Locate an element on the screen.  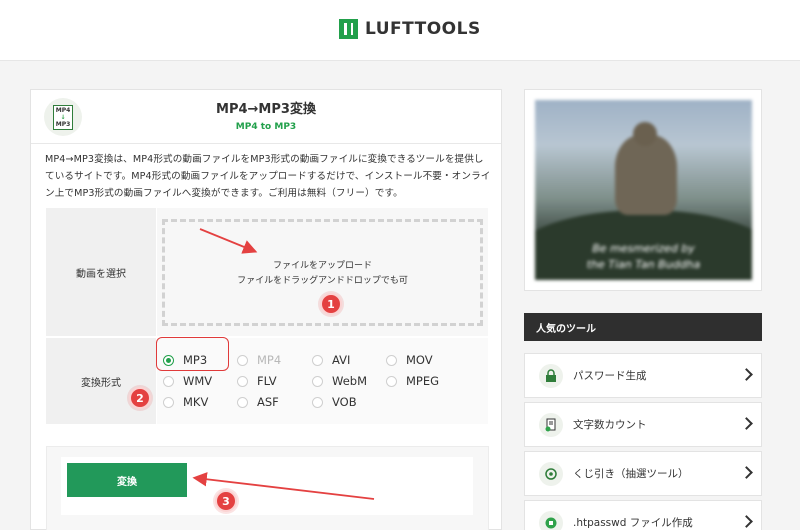
step-badge-1: 1 is located at coordinates (331, 304).